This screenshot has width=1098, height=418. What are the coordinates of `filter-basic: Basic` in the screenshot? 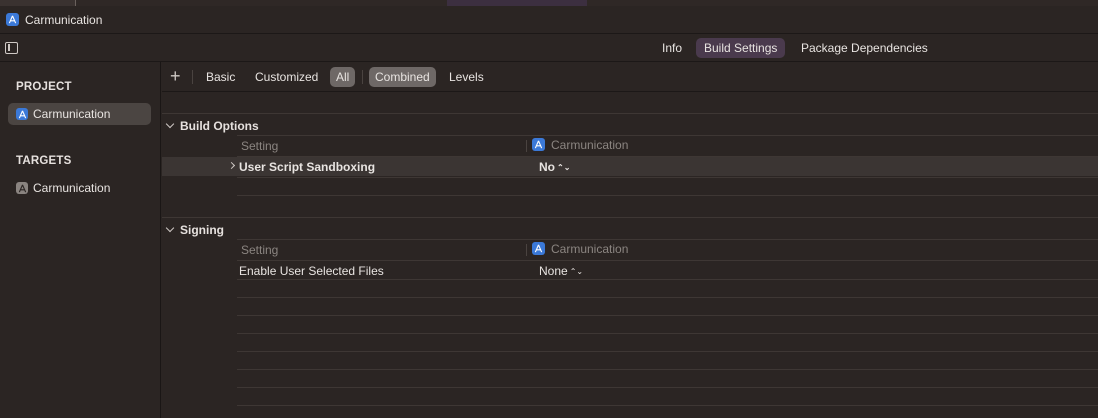 It's located at (220, 77).